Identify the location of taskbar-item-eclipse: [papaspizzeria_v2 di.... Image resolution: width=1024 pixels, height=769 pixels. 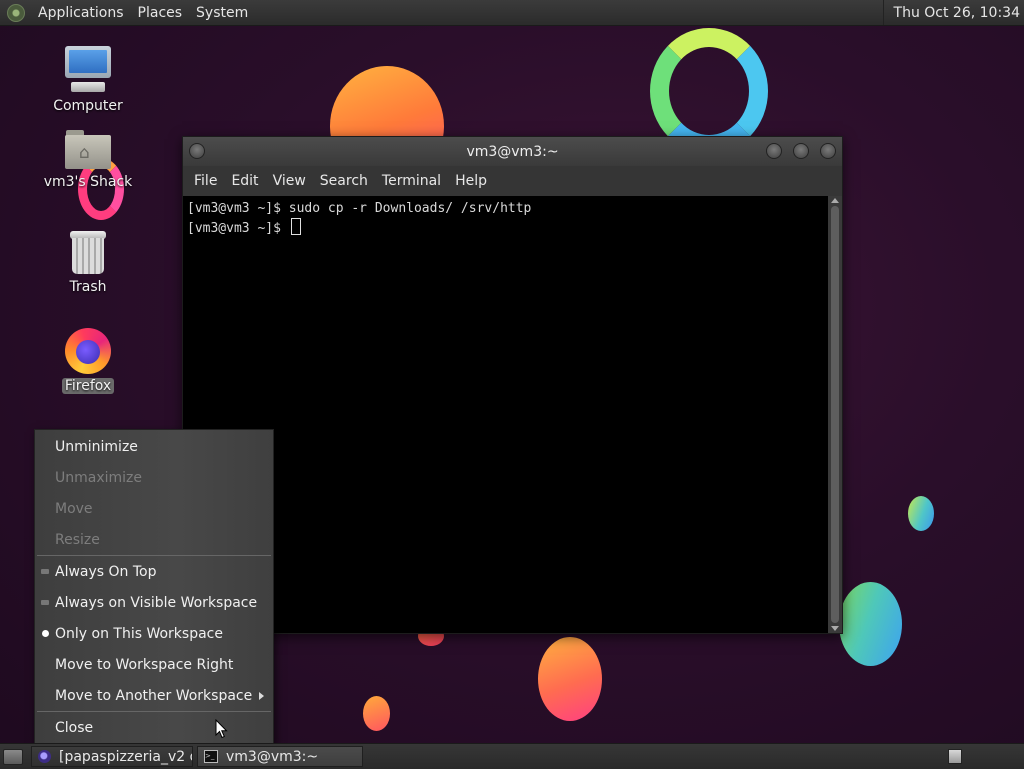
(112, 756).